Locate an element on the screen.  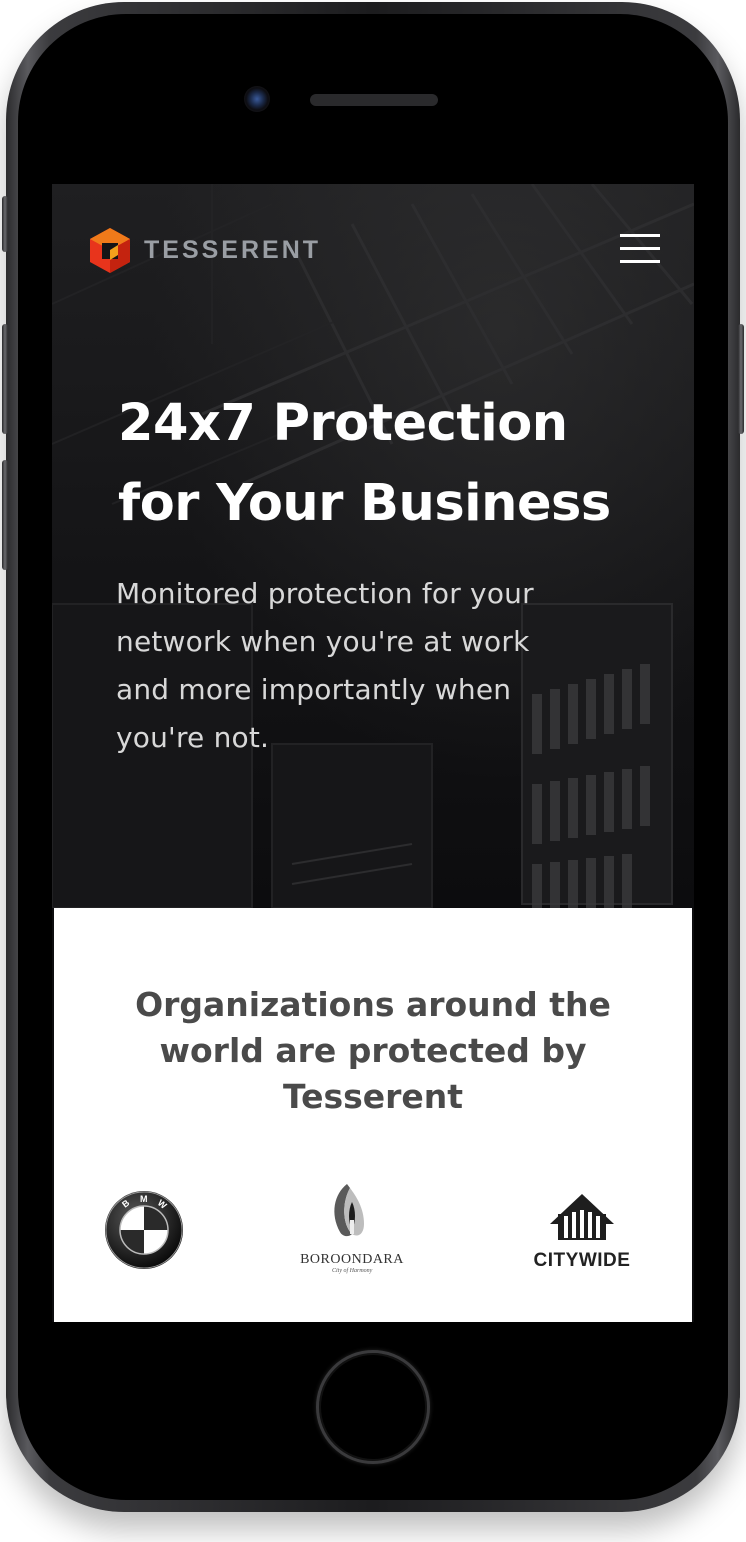
brand-logo: TESSERENT is located at coordinates (204, 250).